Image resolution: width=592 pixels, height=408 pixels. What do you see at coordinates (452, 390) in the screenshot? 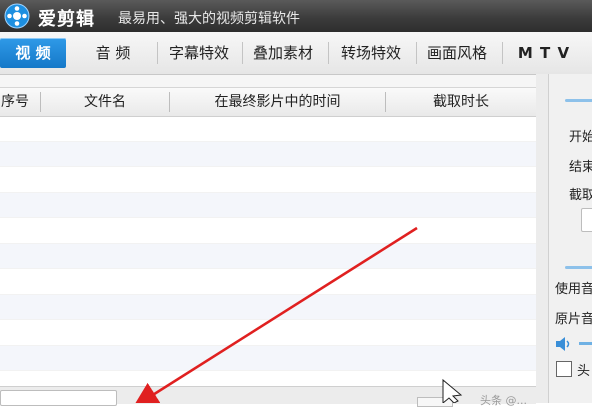
I see `cursor-icon` at bounding box center [452, 390].